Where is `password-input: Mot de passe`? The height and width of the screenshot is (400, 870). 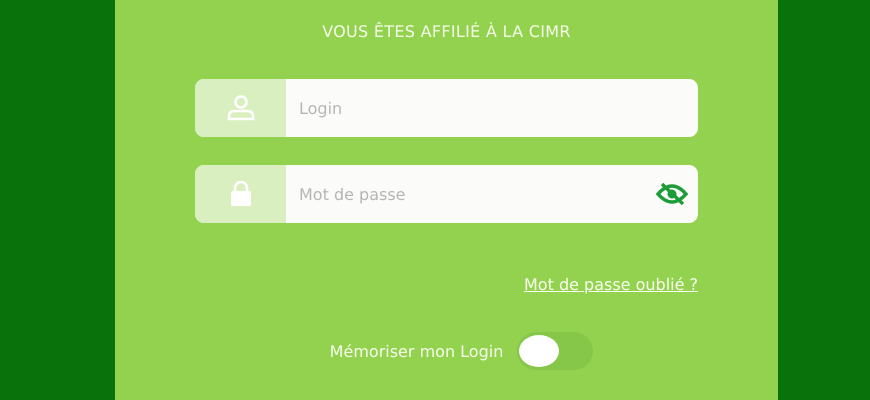 password-input: Mot de passe is located at coordinates (471, 194).